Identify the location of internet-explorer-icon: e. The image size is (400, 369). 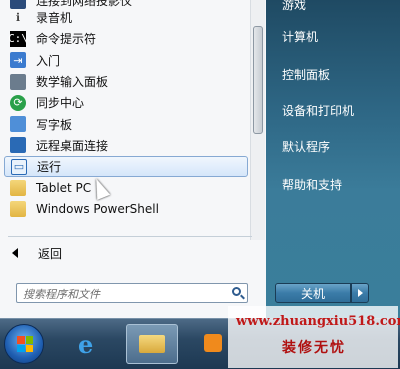
(86, 344).